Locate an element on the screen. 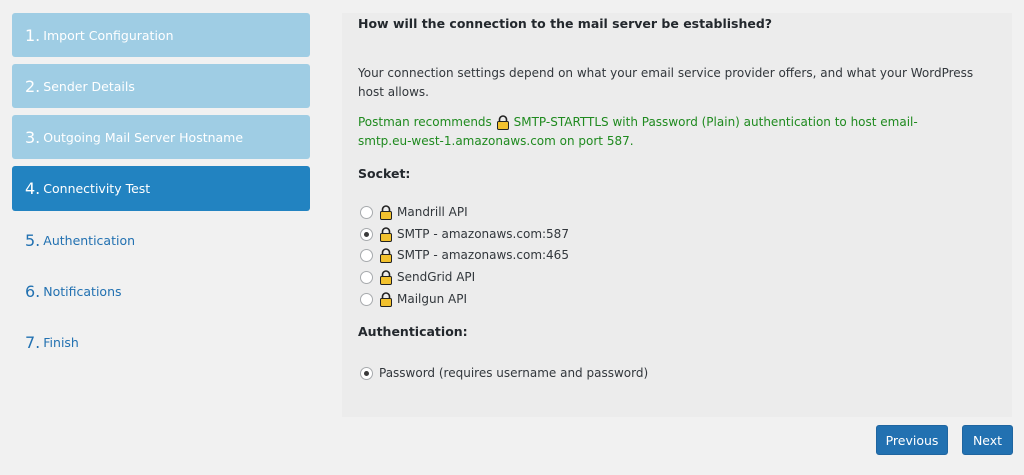  step-label: Finish is located at coordinates (61, 342).